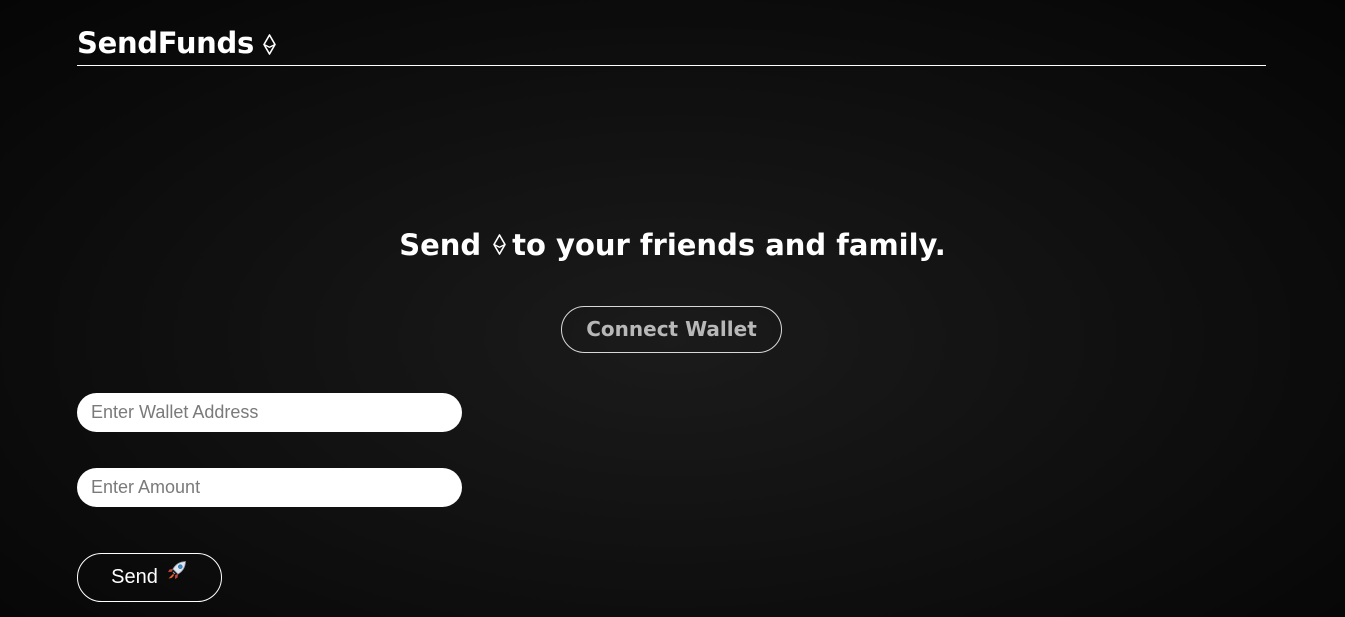 This screenshot has height=617, width=1345. Describe the element at coordinates (269, 412) in the screenshot. I see `wallet-address-input` at that location.